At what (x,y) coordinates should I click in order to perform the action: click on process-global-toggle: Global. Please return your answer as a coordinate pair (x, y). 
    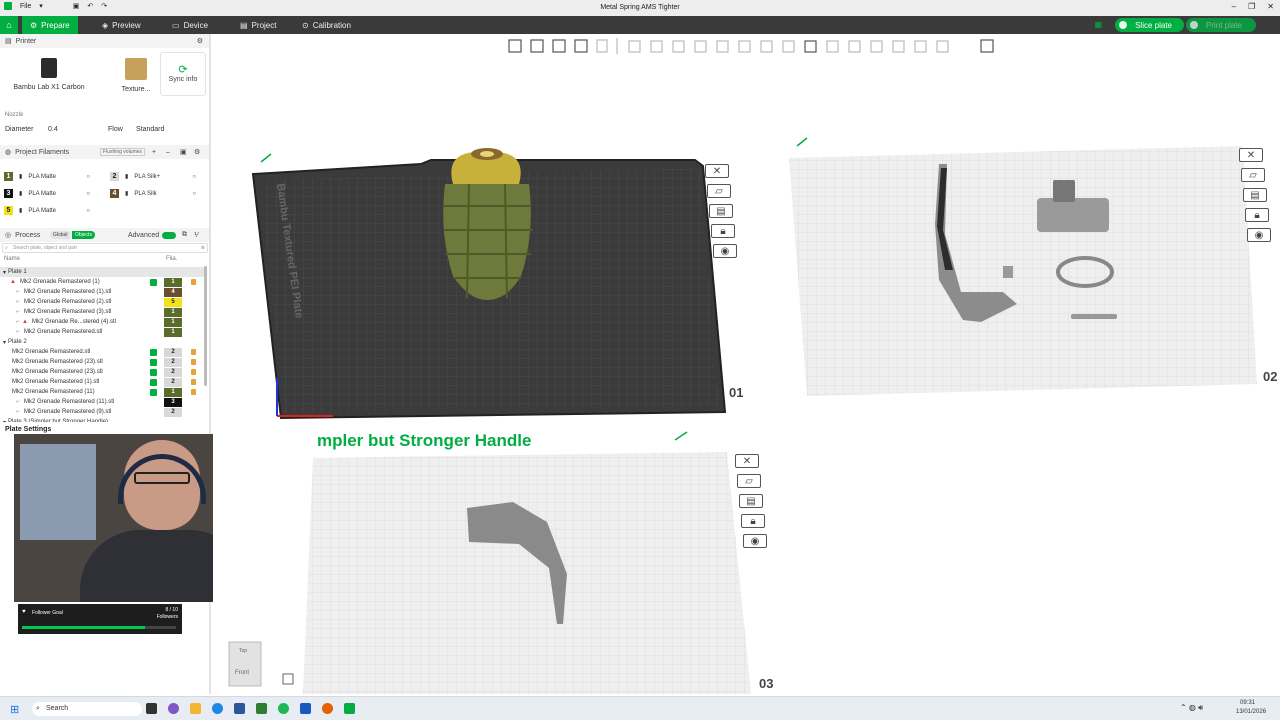
    Looking at the image, I should click on (60, 235).